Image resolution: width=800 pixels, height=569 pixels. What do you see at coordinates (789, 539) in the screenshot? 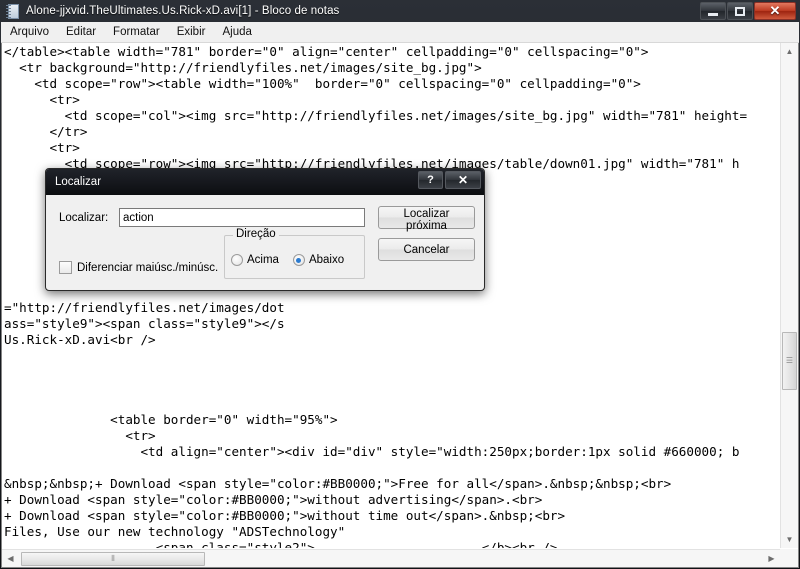
I see `scroll-down-icon: ▼` at bounding box center [789, 539].